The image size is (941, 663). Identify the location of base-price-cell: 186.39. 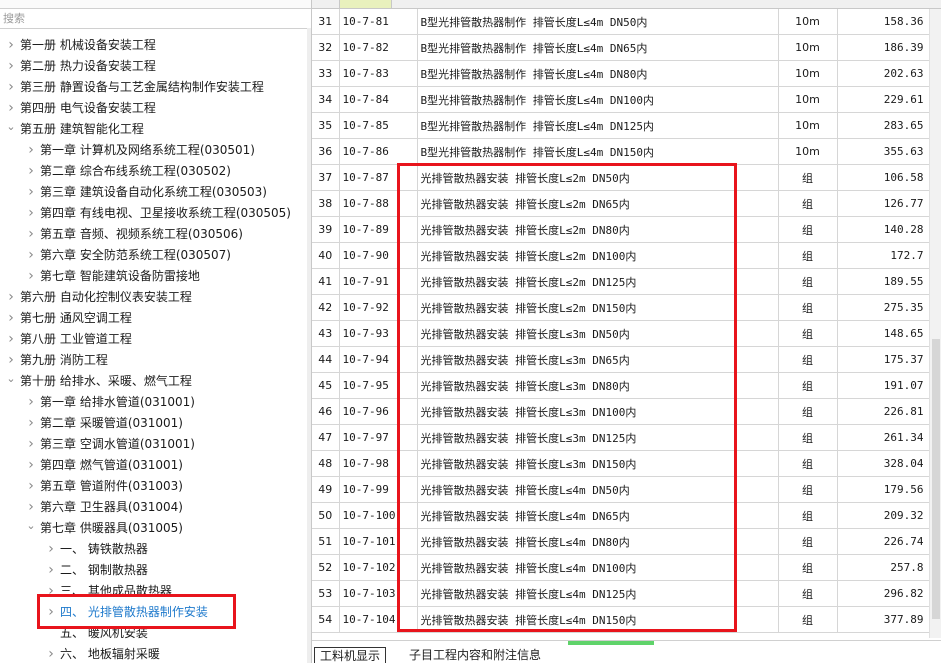
(883, 47).